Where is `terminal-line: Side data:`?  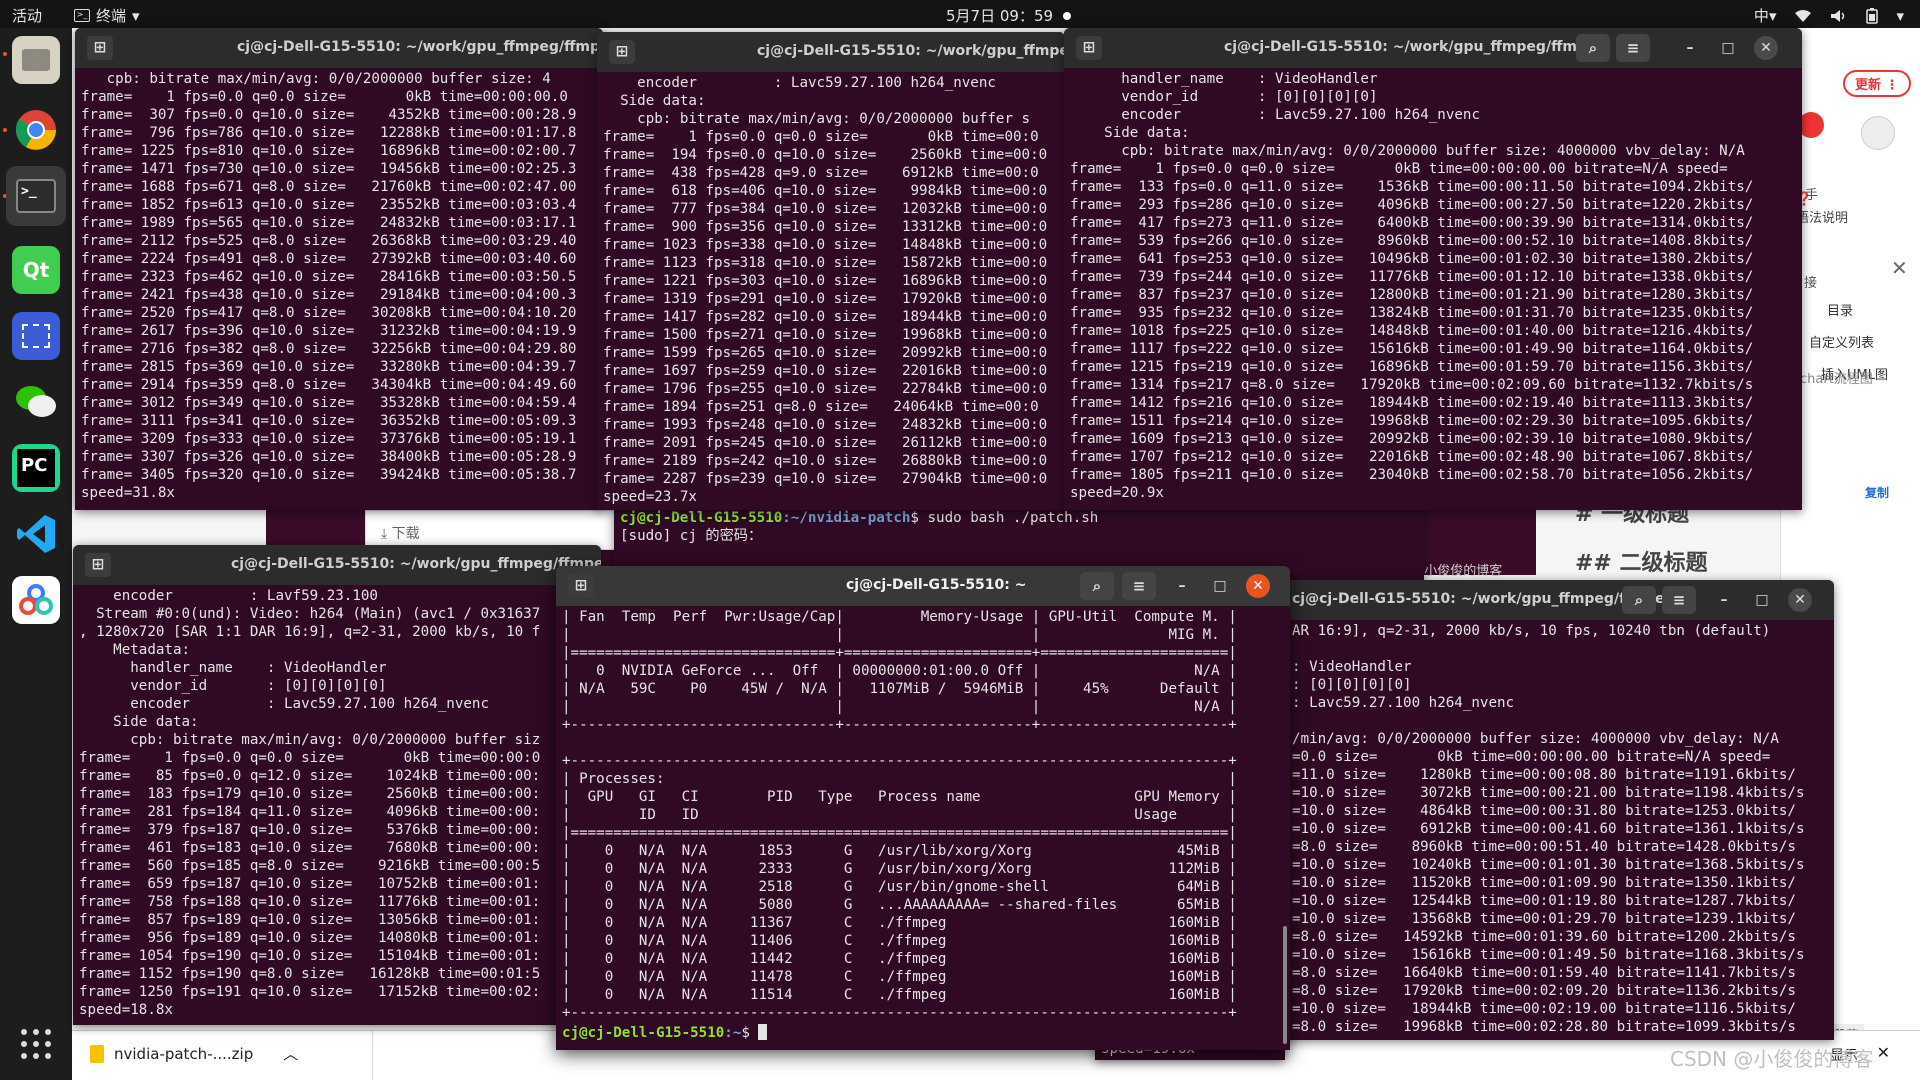
terminal-line: Side data: is located at coordinates (1130, 133).